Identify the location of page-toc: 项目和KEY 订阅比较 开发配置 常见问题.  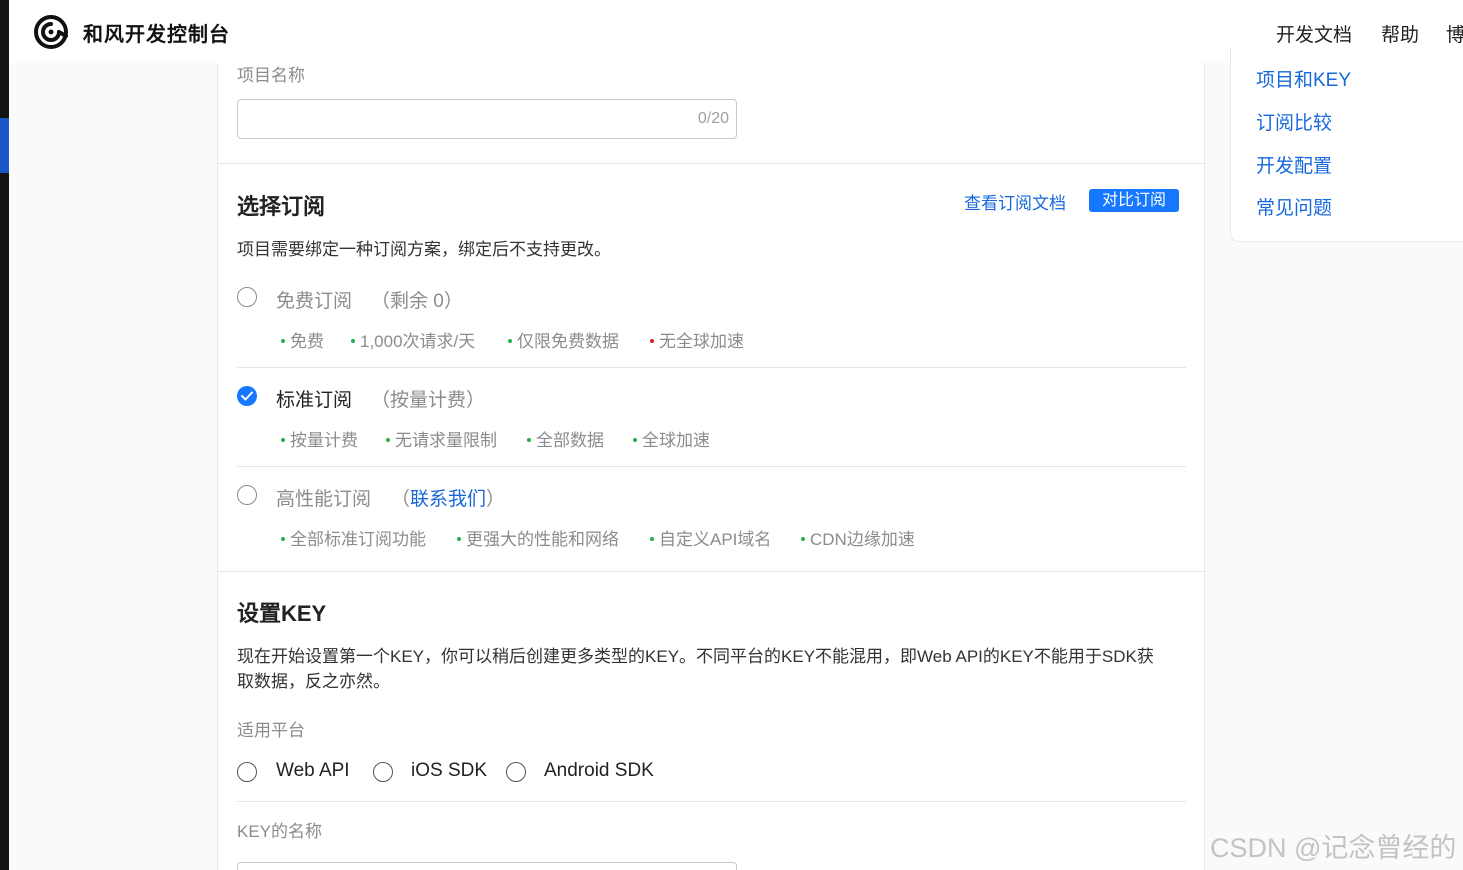
(1346, 145).